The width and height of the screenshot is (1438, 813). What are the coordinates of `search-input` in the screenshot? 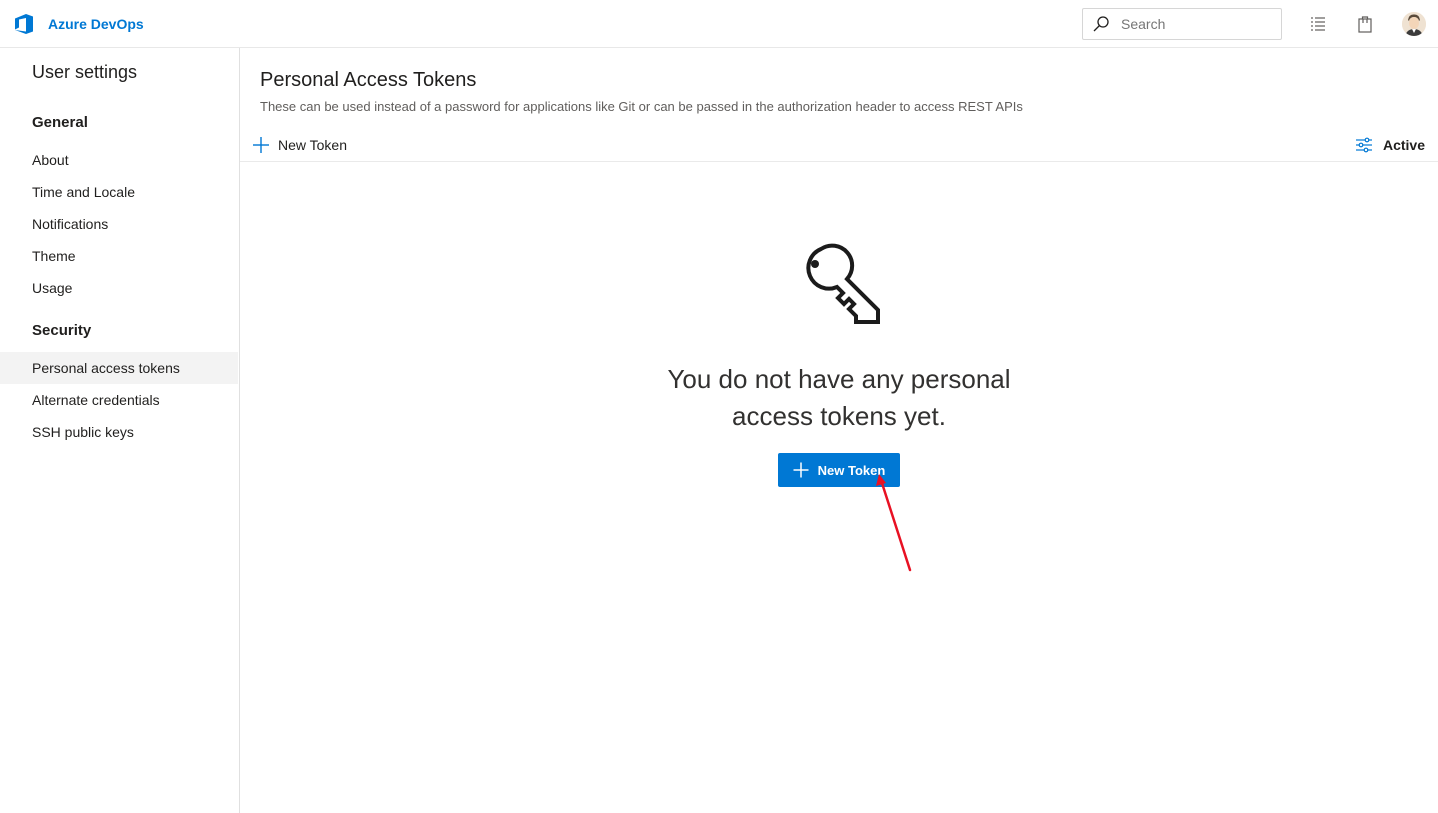 It's located at (1196, 24).